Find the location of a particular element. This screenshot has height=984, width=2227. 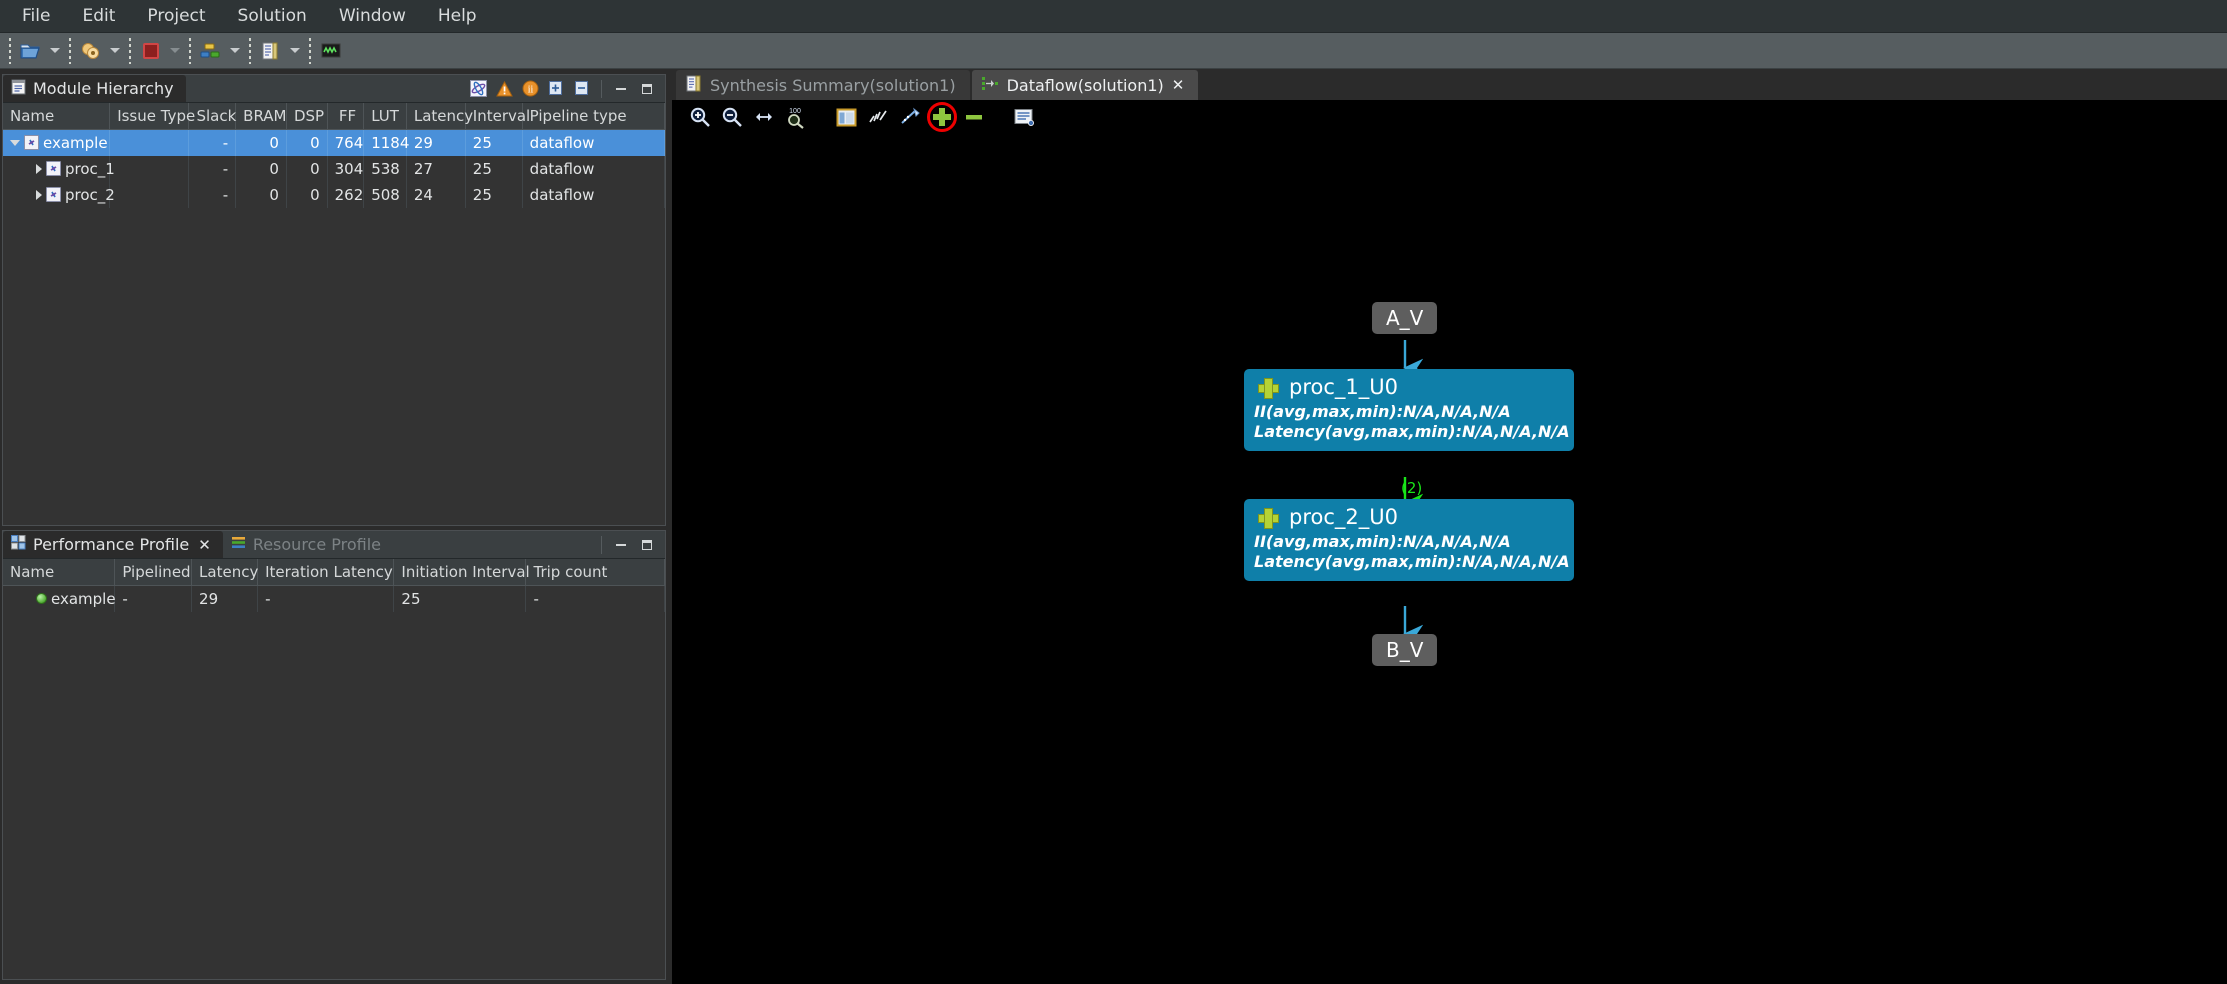

tab-performance-profile: Performance Profile ✕ is located at coordinates (113, 544).